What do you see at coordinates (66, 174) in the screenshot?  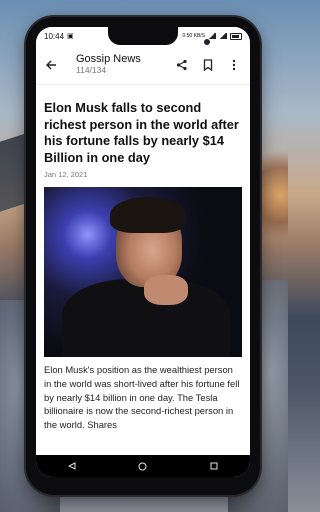 I see `article-date: Jan 12, 2021` at bounding box center [66, 174].